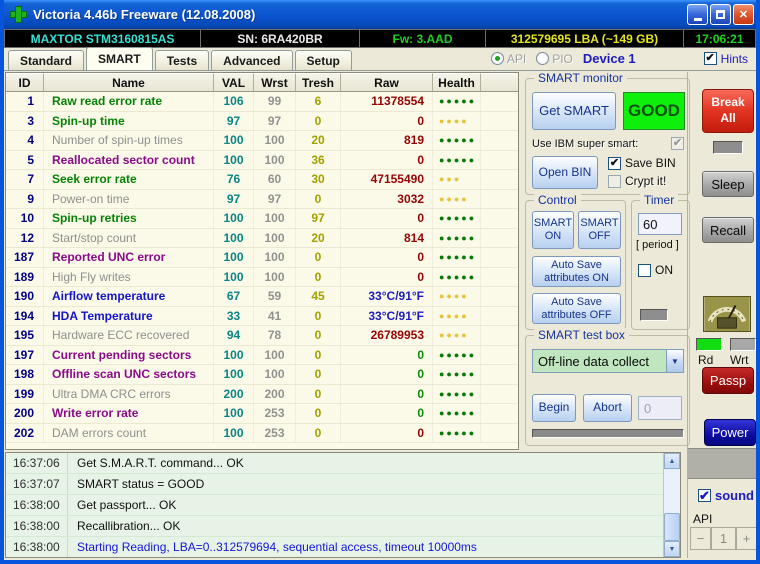  What do you see at coordinates (644, 270) in the screenshot?
I see `timer-on-checkbox` at bounding box center [644, 270].